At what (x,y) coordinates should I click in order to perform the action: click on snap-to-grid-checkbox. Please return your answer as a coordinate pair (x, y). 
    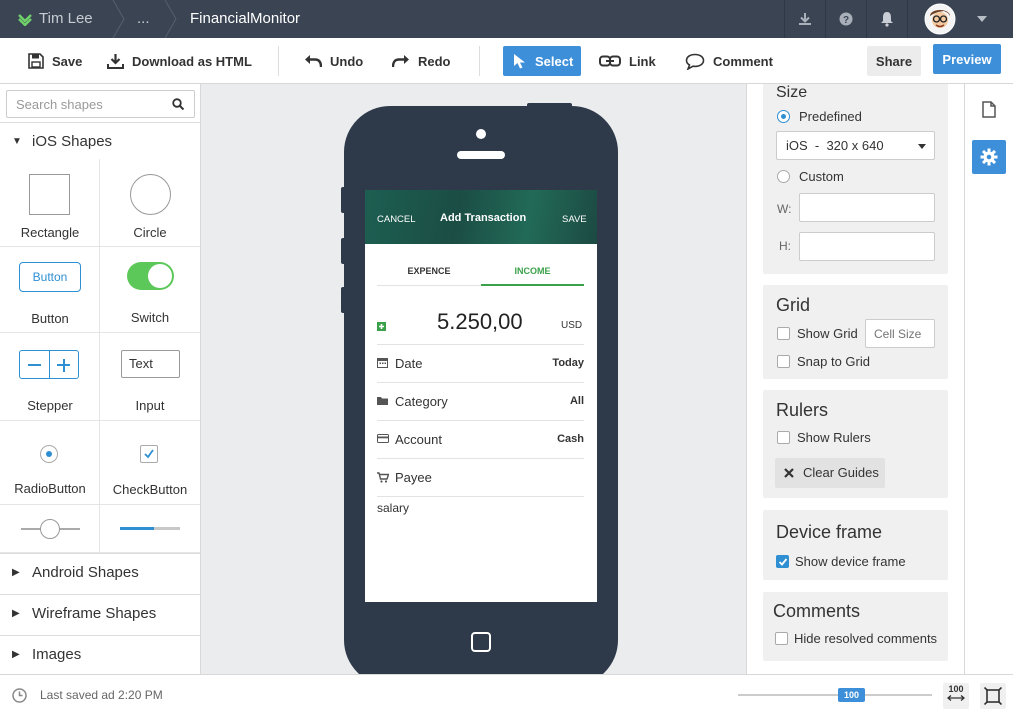
    Looking at the image, I should click on (783, 361).